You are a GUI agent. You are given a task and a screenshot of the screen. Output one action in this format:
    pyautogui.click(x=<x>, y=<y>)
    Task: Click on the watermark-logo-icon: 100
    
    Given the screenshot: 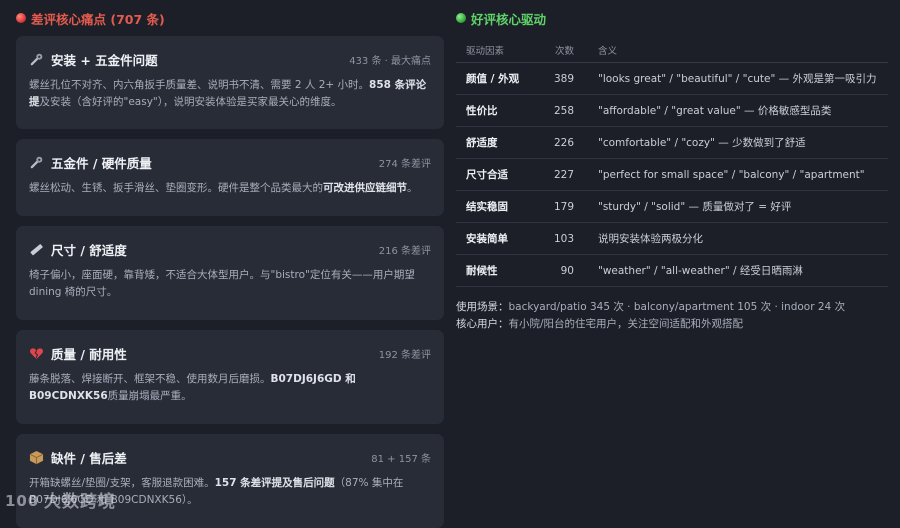 What is the action you would take?
    pyautogui.click(x=22, y=501)
    